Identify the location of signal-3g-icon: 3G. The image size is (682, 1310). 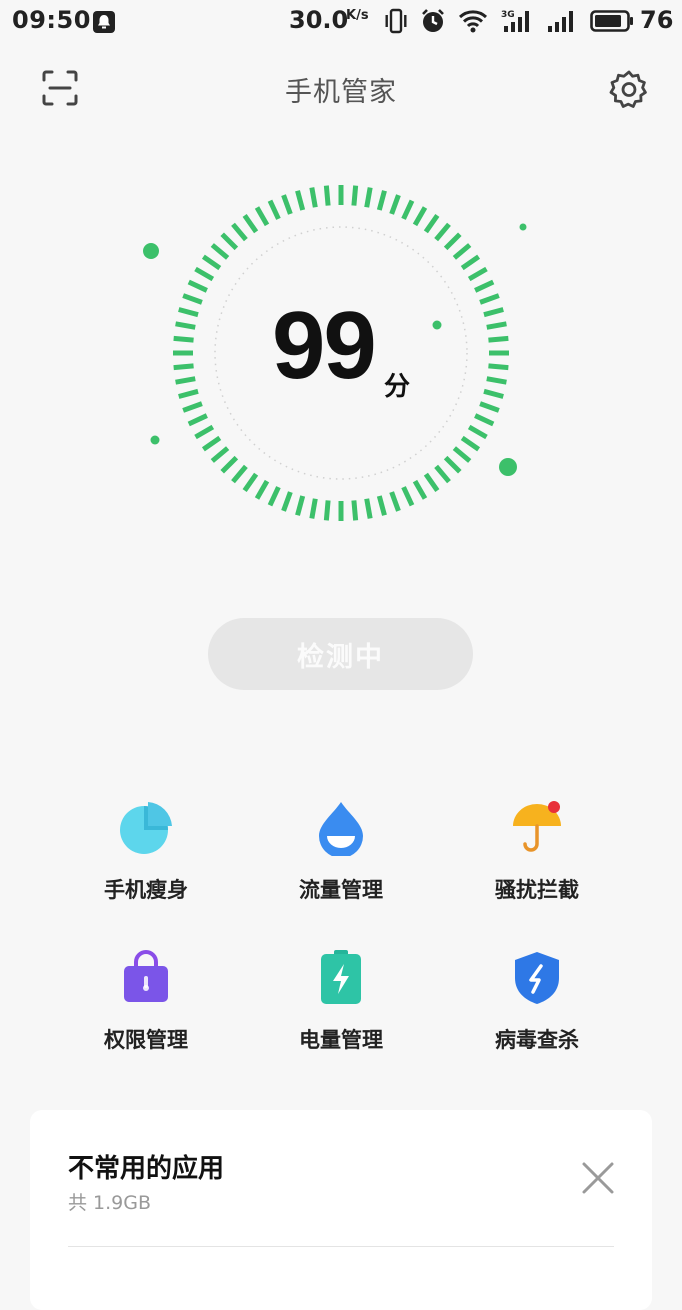
(515, 21).